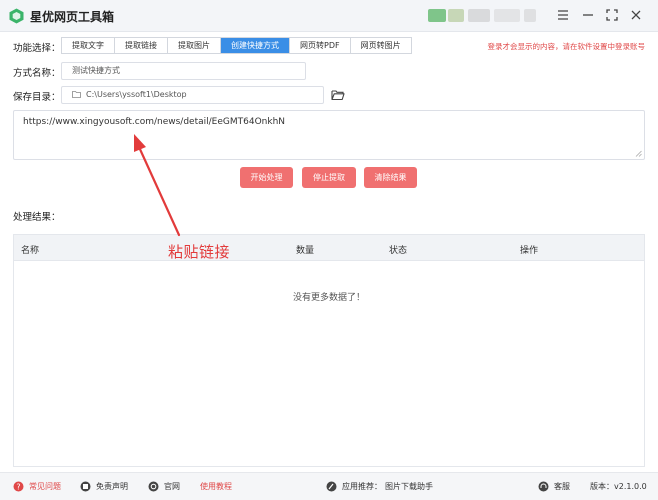 This screenshot has width=658, height=500. What do you see at coordinates (37, 486) in the screenshot?
I see `faq-link: ? 常见问题` at bounding box center [37, 486].